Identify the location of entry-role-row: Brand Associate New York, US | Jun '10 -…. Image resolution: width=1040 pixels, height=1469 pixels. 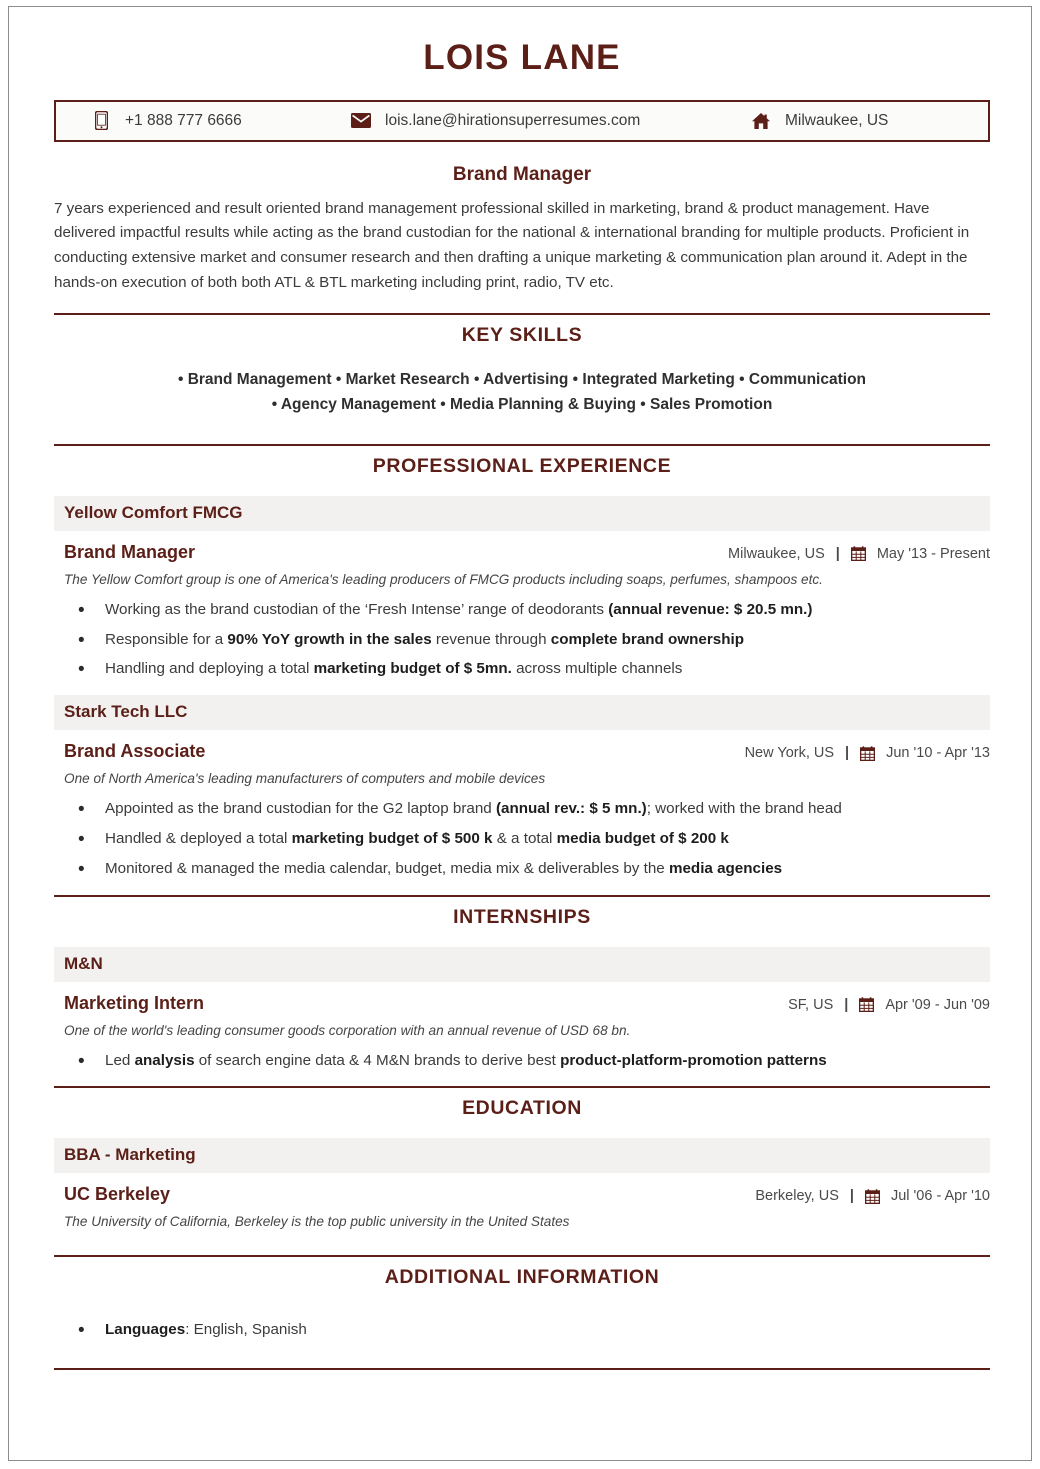
(522, 746).